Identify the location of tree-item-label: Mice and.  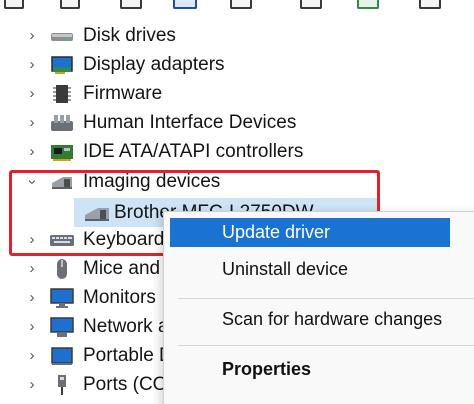
(122, 268).